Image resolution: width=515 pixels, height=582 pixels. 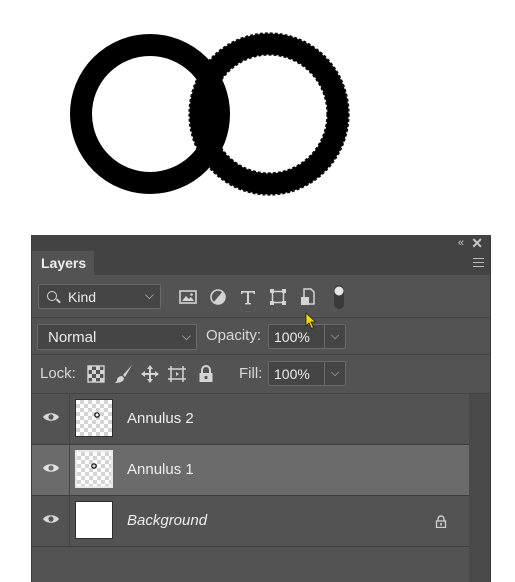 I want to click on search-icon, so click(x=52, y=296).